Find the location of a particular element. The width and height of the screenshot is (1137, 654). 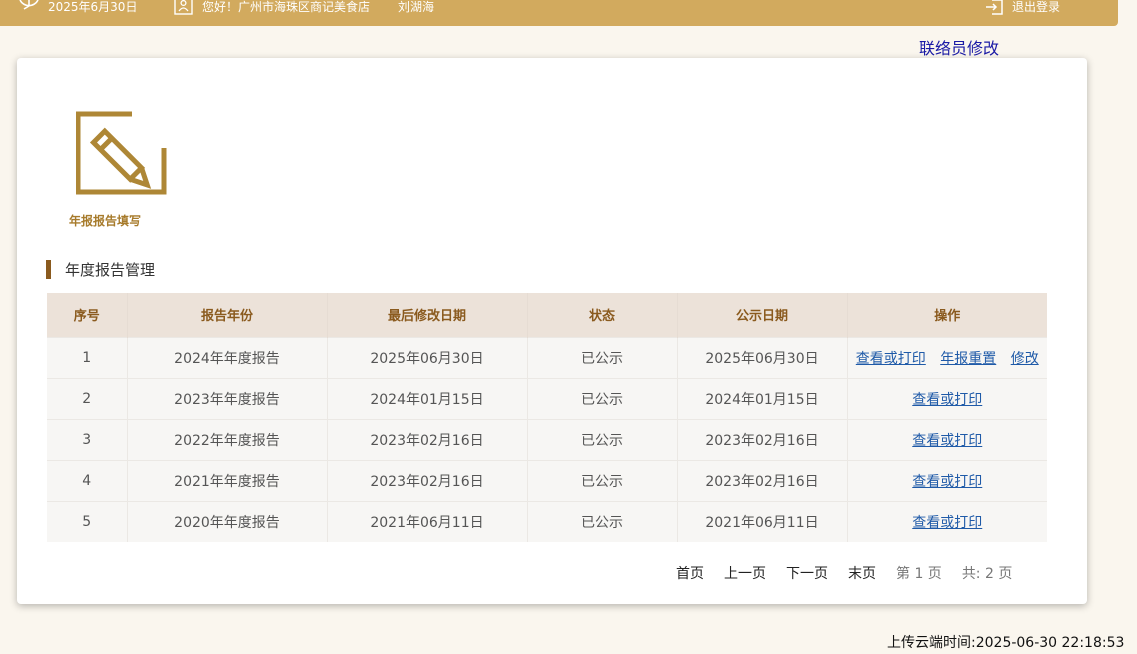

greeting-text: 您好！广州市海珠区商记美食店 is located at coordinates (286, 7).